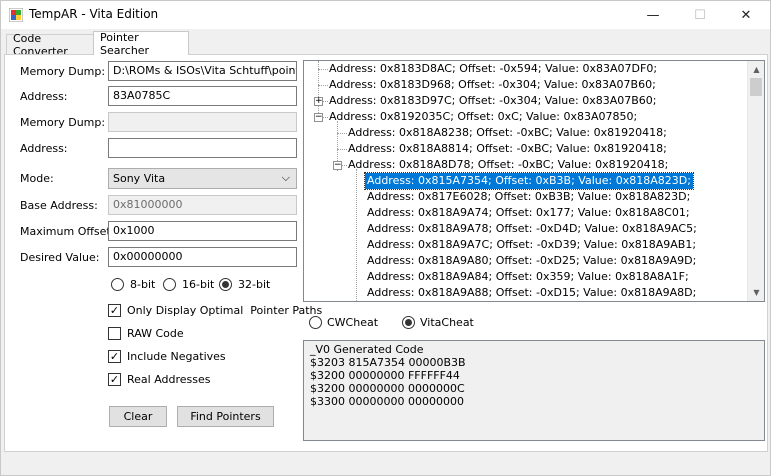  I want to click on raw-code-label: RAW Code, so click(155, 333).